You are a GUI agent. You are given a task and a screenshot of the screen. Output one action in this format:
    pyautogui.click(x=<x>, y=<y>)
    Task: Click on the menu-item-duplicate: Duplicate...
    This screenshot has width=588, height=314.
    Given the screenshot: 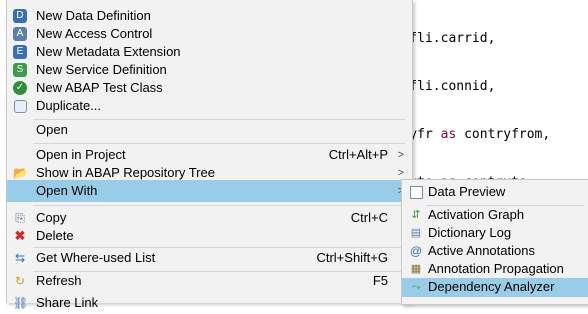 What is the action you would take?
    pyautogui.click(x=209, y=106)
    